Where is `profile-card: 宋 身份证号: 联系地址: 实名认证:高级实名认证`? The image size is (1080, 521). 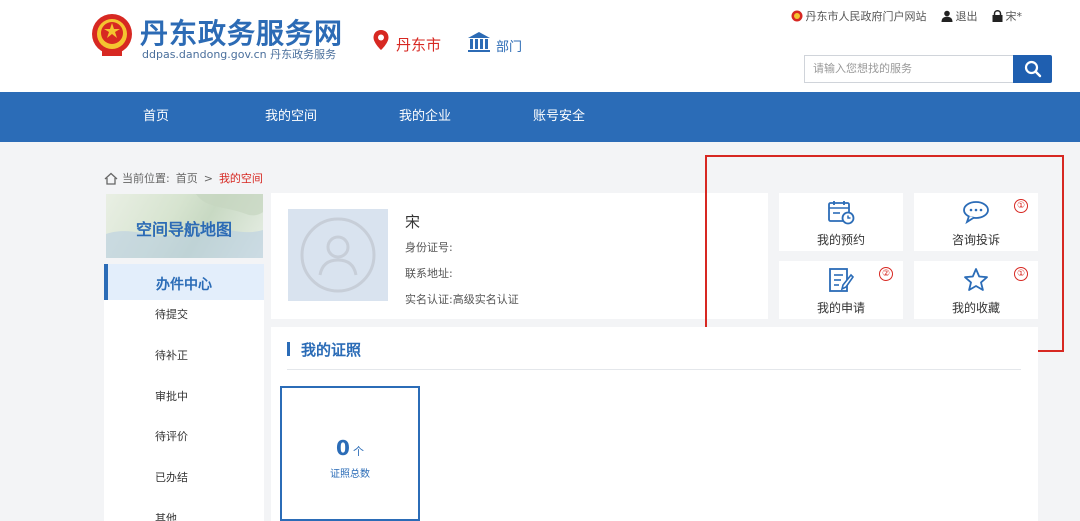
profile-card: 宋 身份证号: 联系地址: 实名认证:高级实名认证 is located at coordinates (519, 256).